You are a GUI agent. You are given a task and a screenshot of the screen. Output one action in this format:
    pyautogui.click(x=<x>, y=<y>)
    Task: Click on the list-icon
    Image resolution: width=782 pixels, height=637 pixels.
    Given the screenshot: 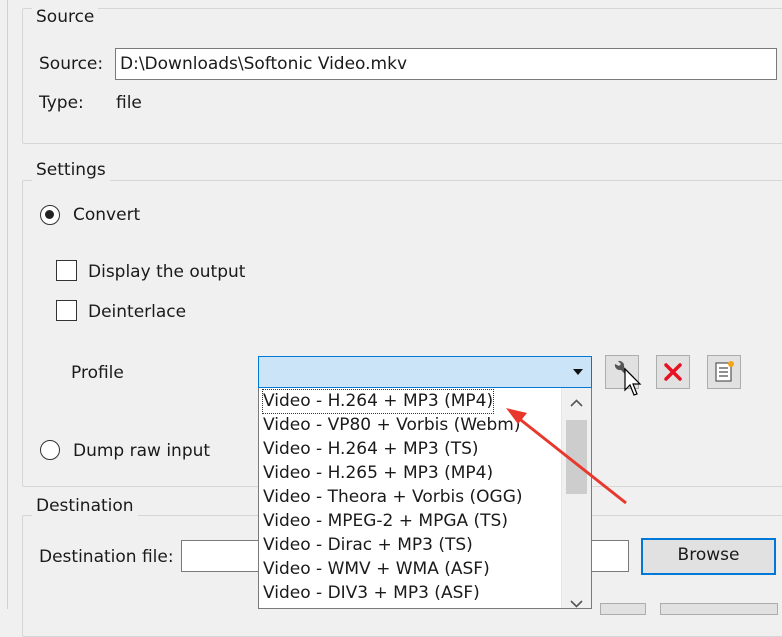 What is the action you would take?
    pyautogui.click(x=724, y=371)
    